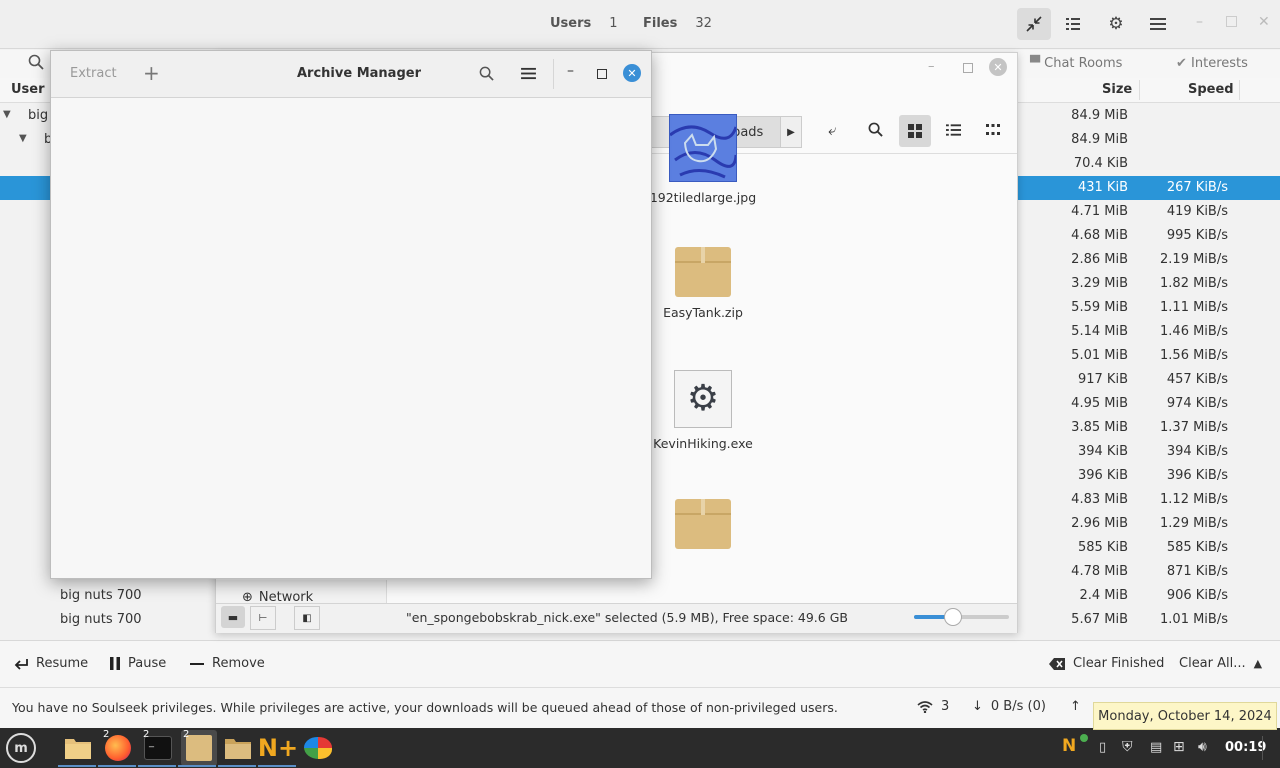 The width and height of the screenshot is (1280, 768). Describe the element at coordinates (263, 618) in the screenshot. I see `show-tree-button: ⊢` at that location.